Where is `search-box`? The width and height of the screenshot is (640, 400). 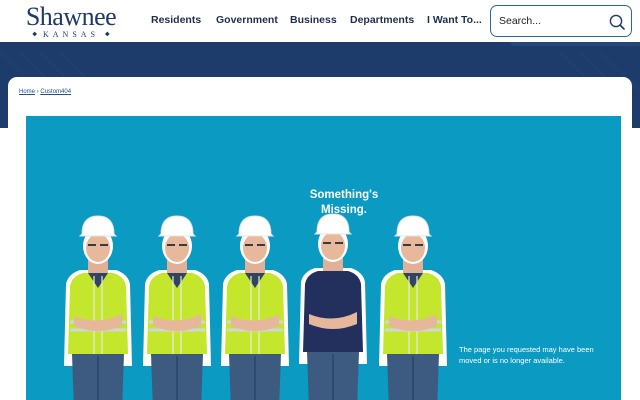
search-box is located at coordinates (561, 21).